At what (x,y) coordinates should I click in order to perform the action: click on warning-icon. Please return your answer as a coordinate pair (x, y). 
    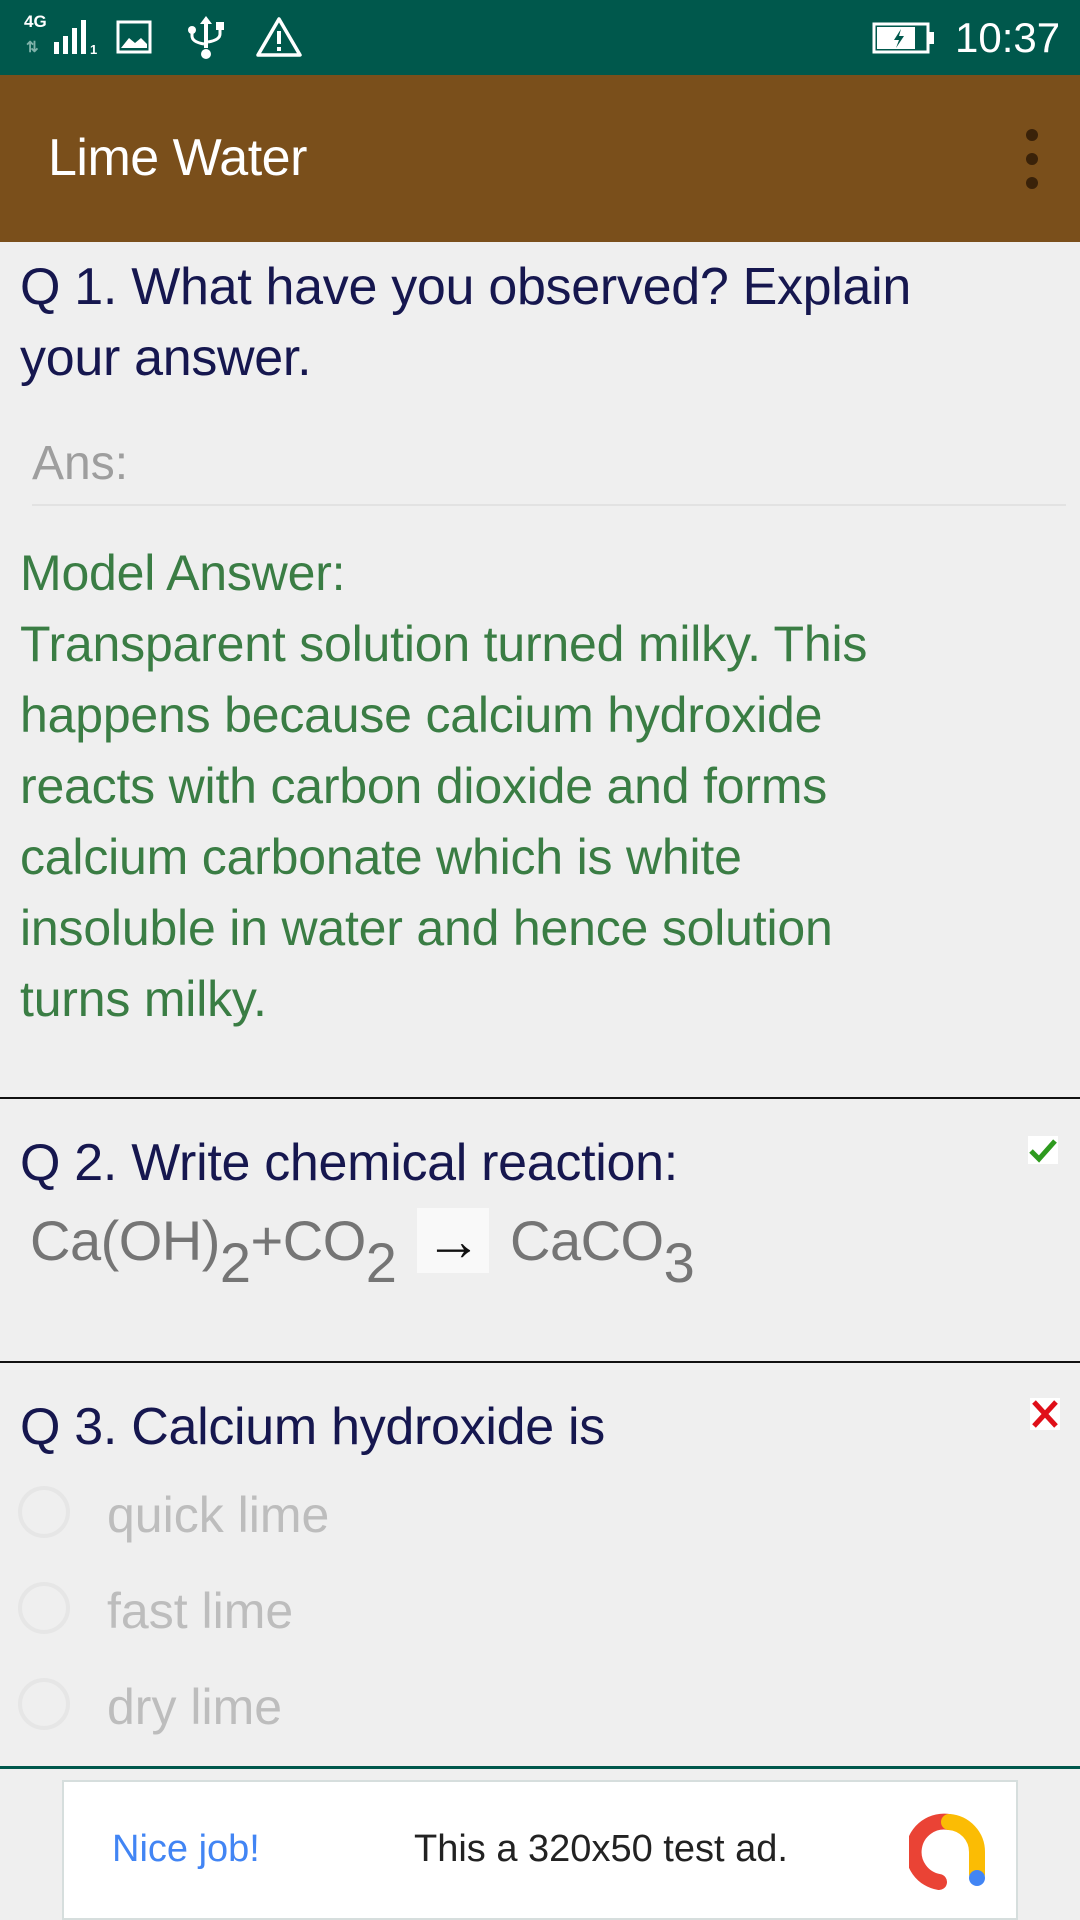
    Looking at the image, I should click on (279, 37).